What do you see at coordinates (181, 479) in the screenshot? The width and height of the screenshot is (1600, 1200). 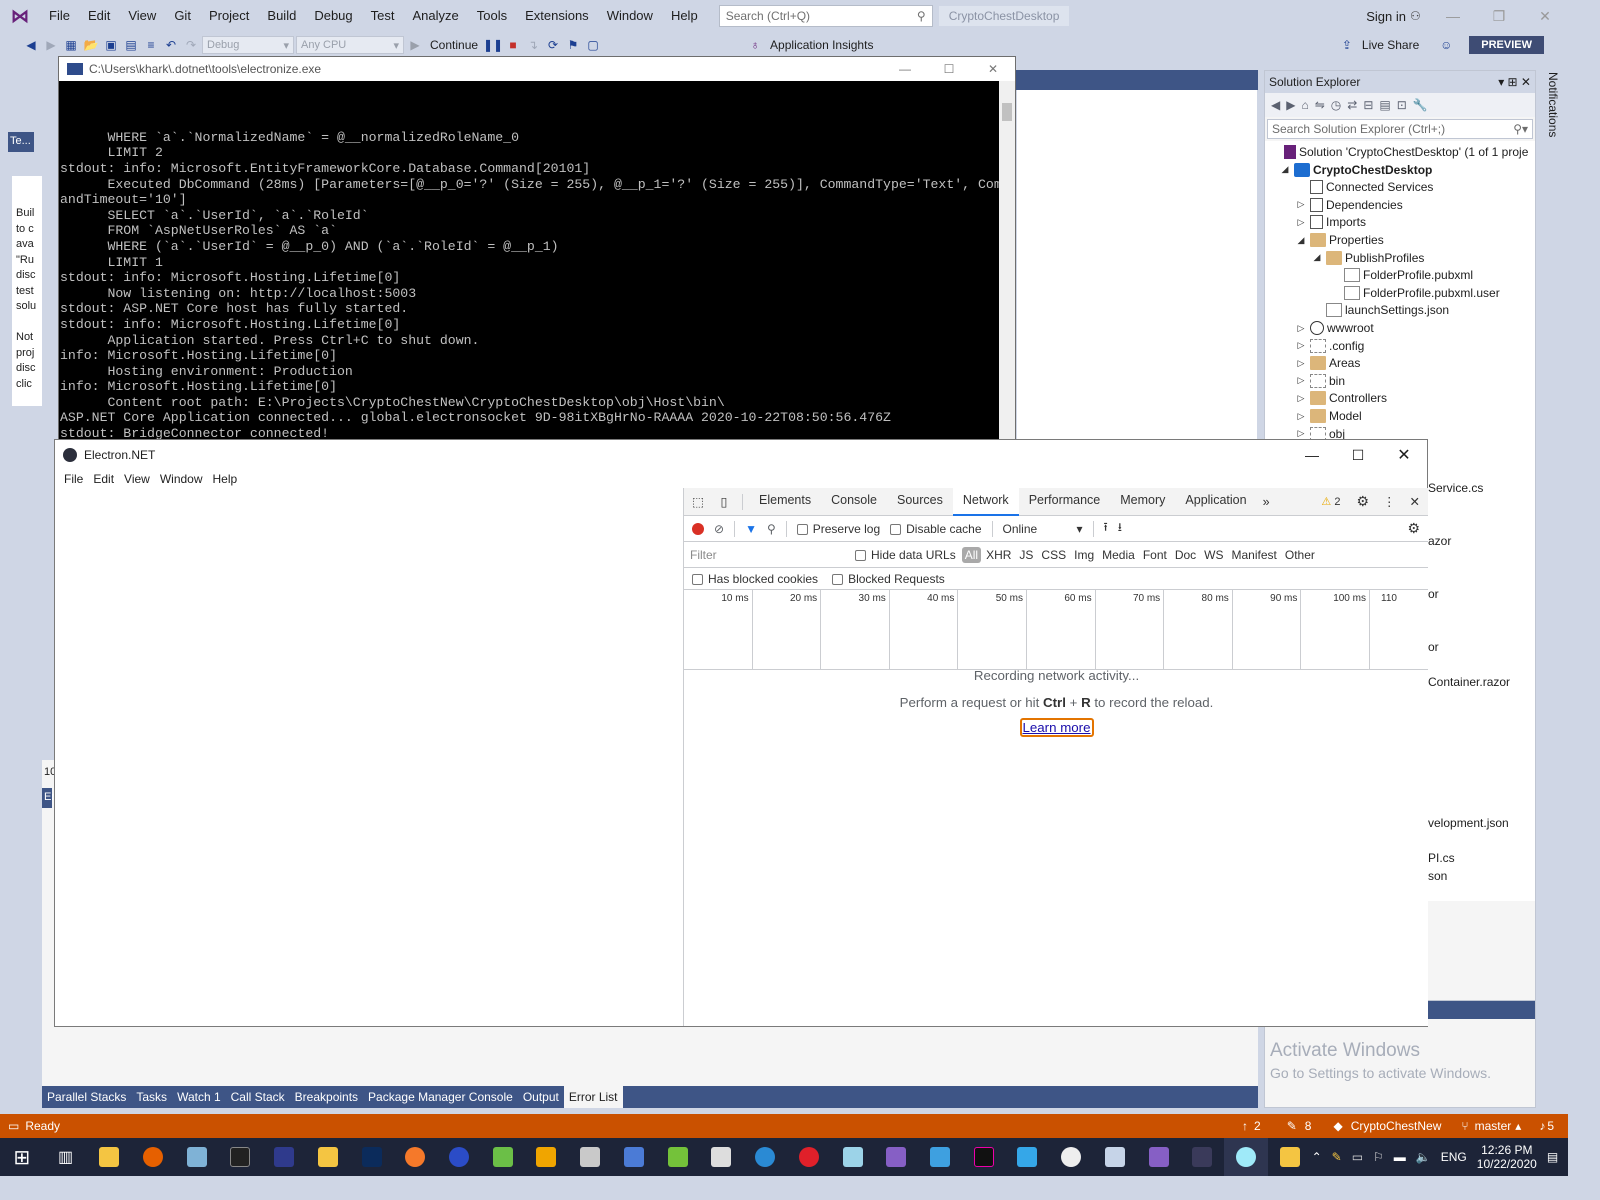 I see `electron-menu-window: Window` at bounding box center [181, 479].